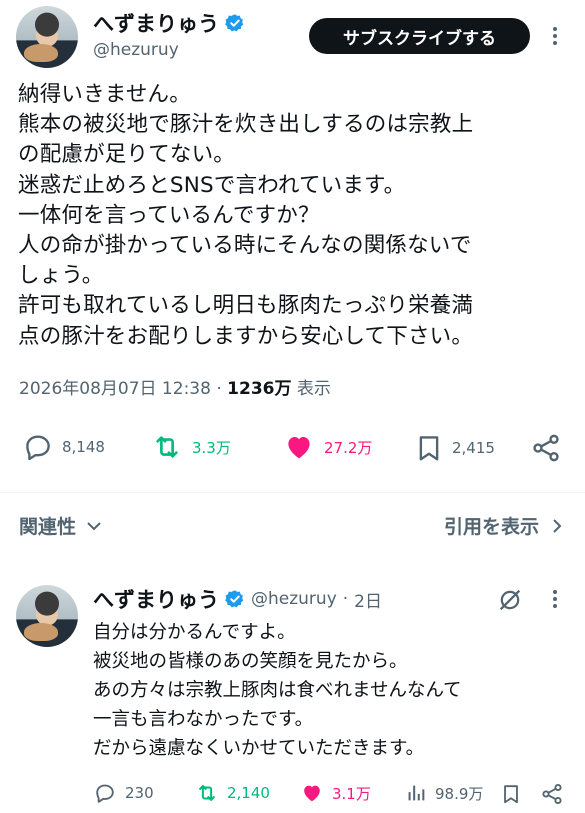  I want to click on tweet-text-line: の配慮が足りてない。, so click(127, 155).